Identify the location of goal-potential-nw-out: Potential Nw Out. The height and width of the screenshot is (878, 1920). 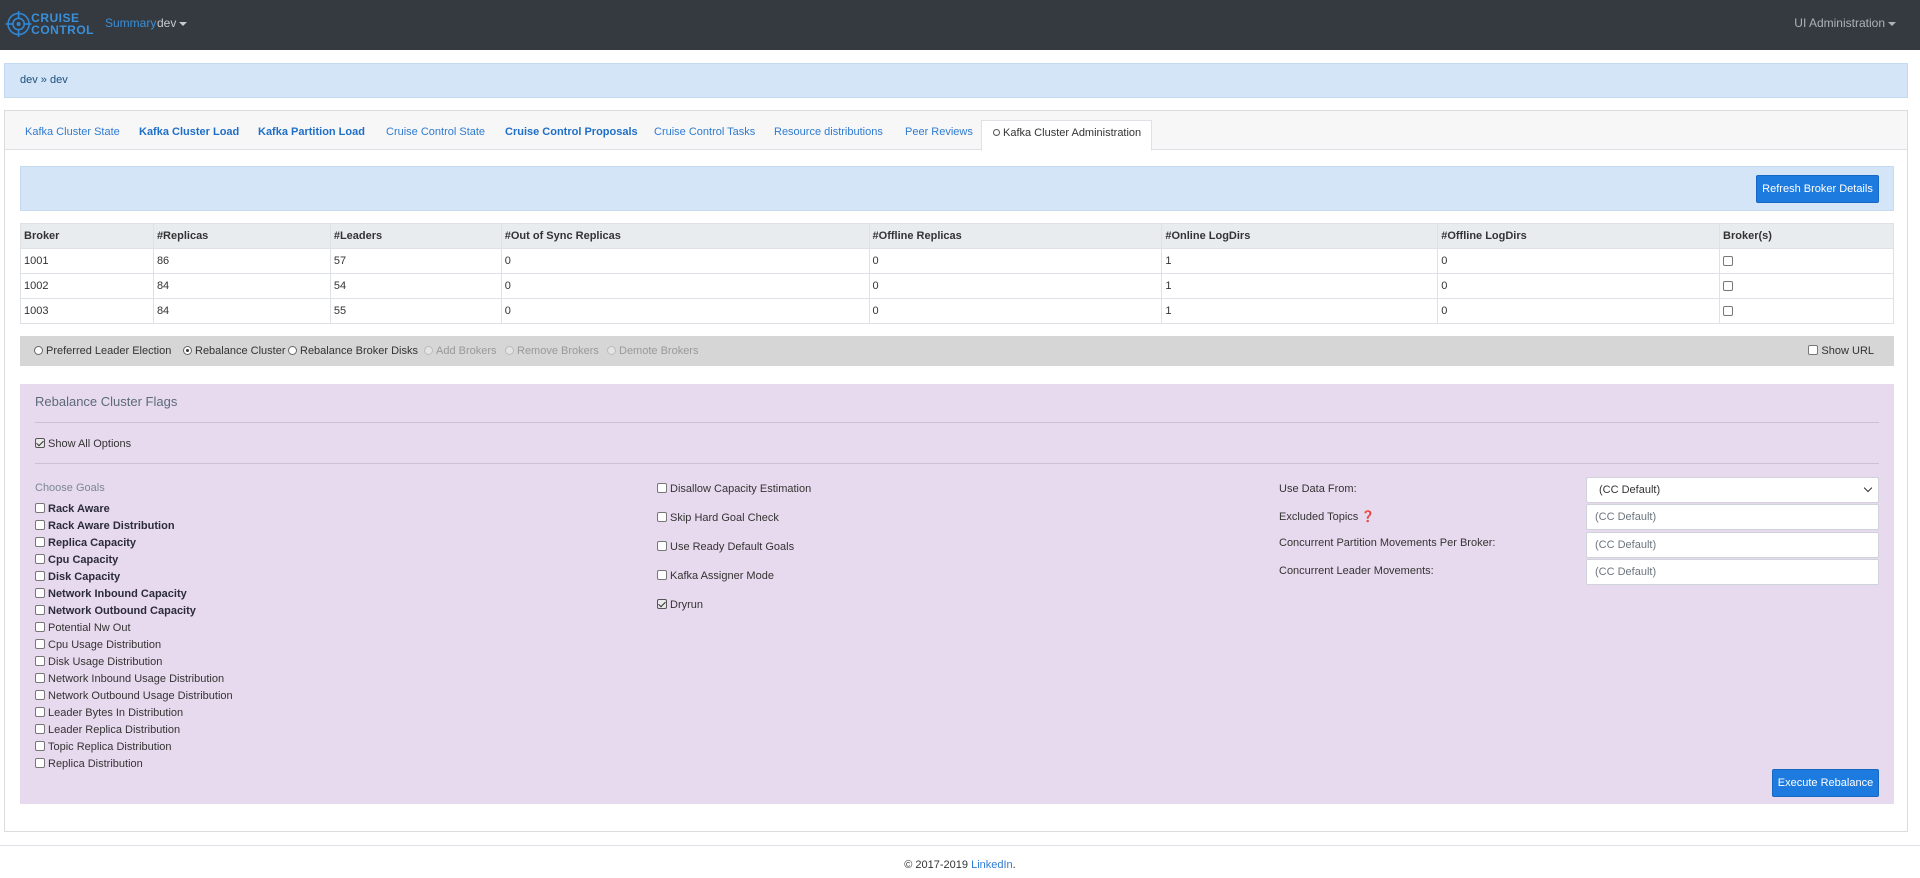
(83, 628).